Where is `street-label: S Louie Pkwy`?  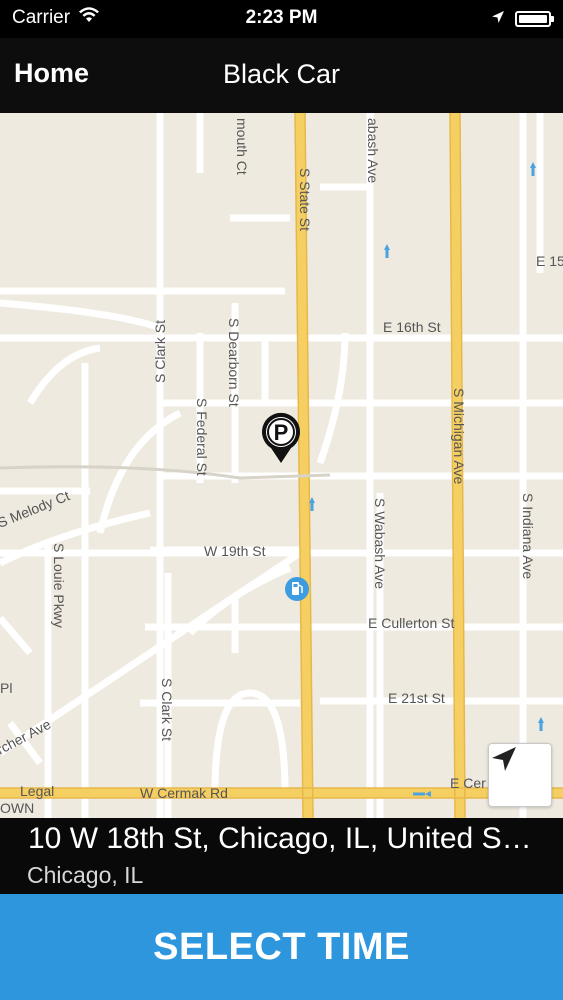
street-label: S Louie Pkwy is located at coordinates (59, 585).